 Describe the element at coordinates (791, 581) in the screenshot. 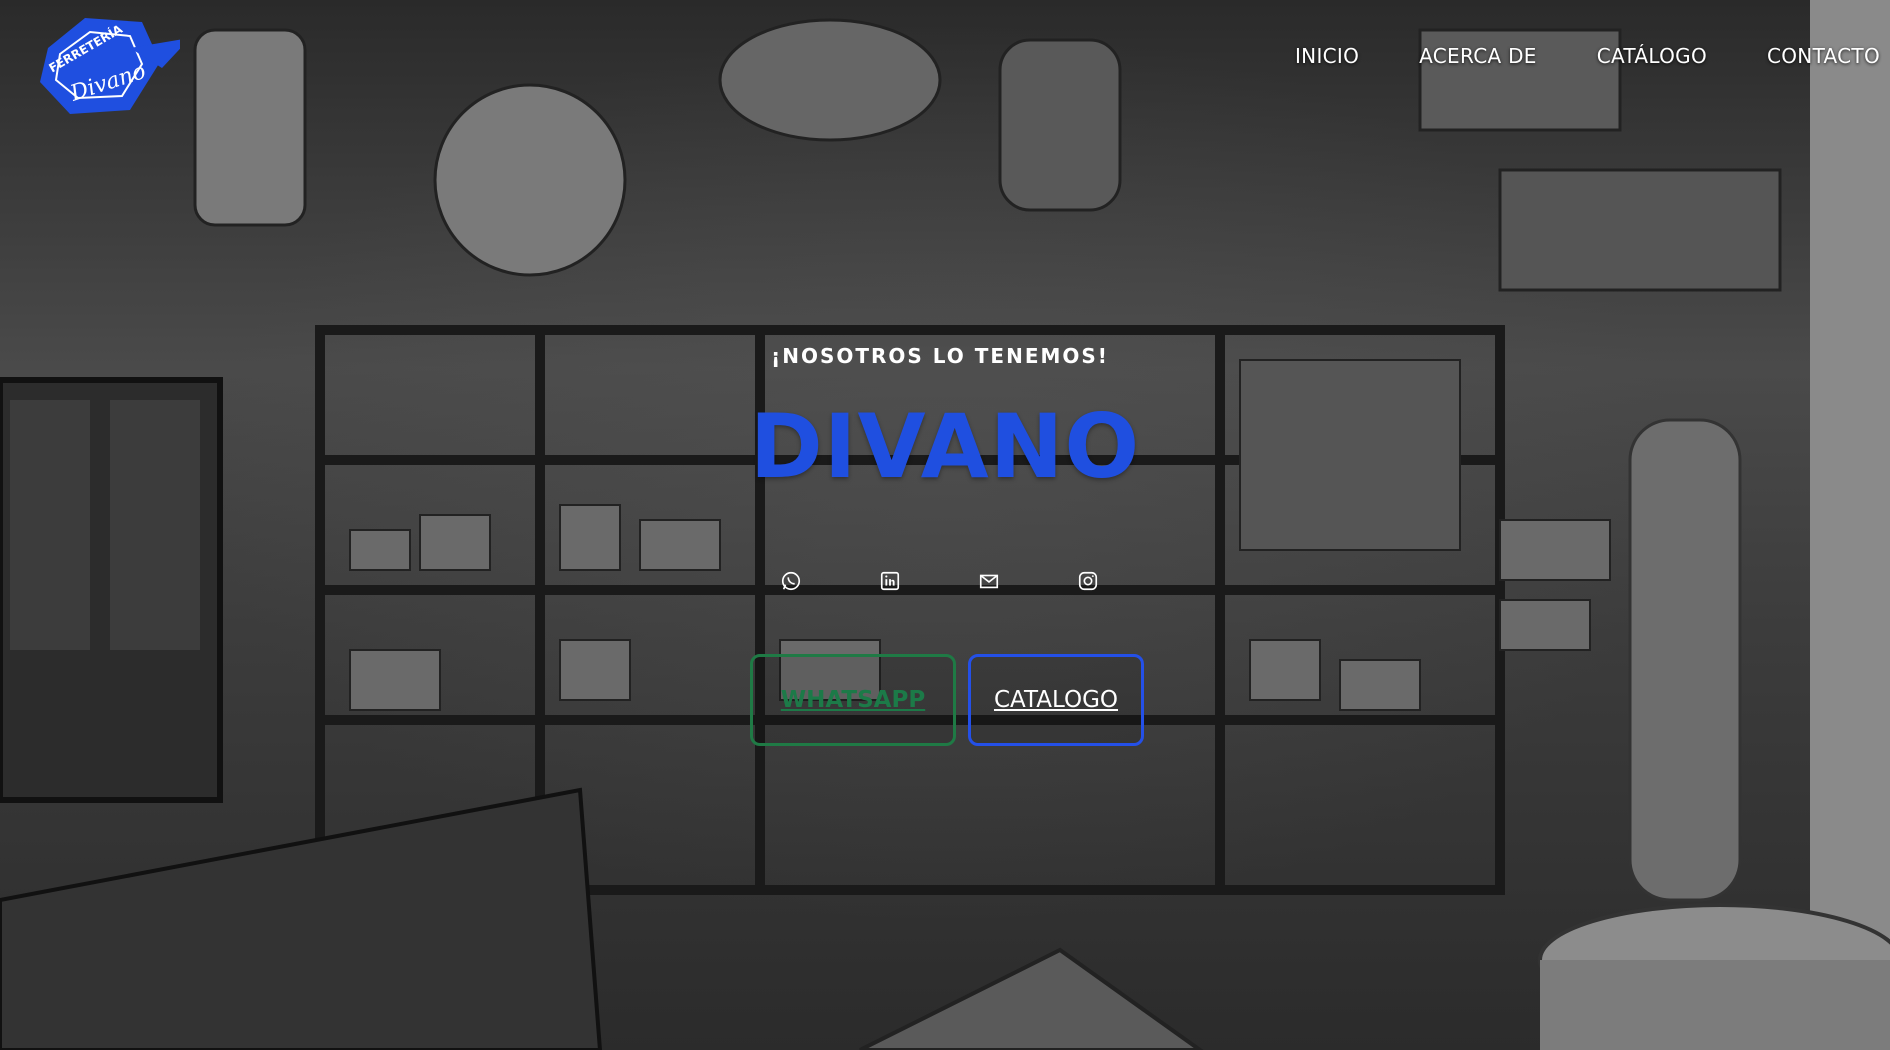

I see `whatsapp-icon` at that location.